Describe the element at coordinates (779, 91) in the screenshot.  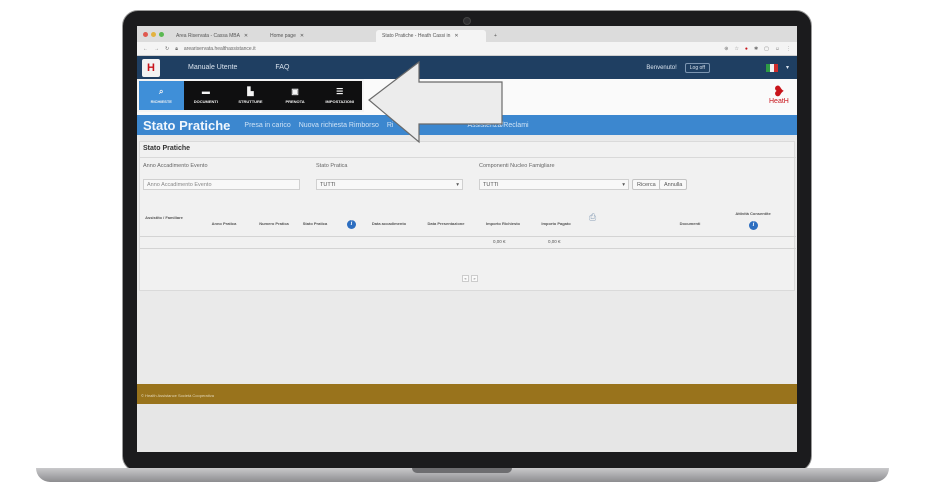
I see `heart-icon: ❥` at that location.